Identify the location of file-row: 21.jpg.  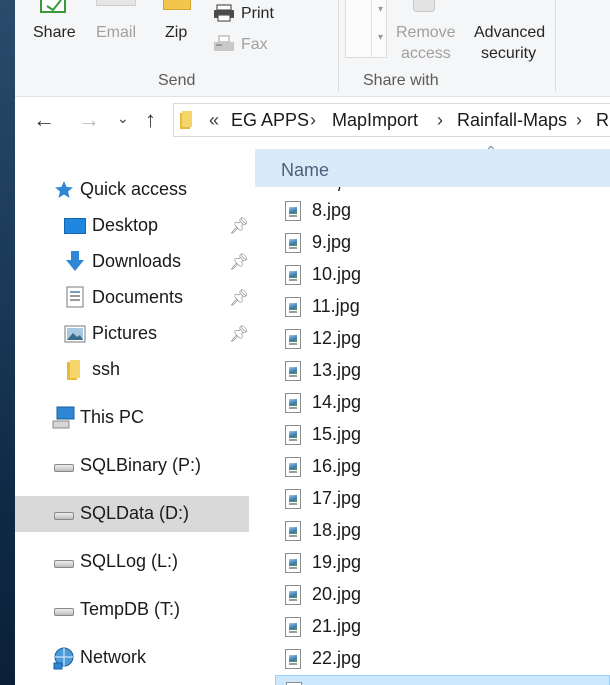
(442, 627).